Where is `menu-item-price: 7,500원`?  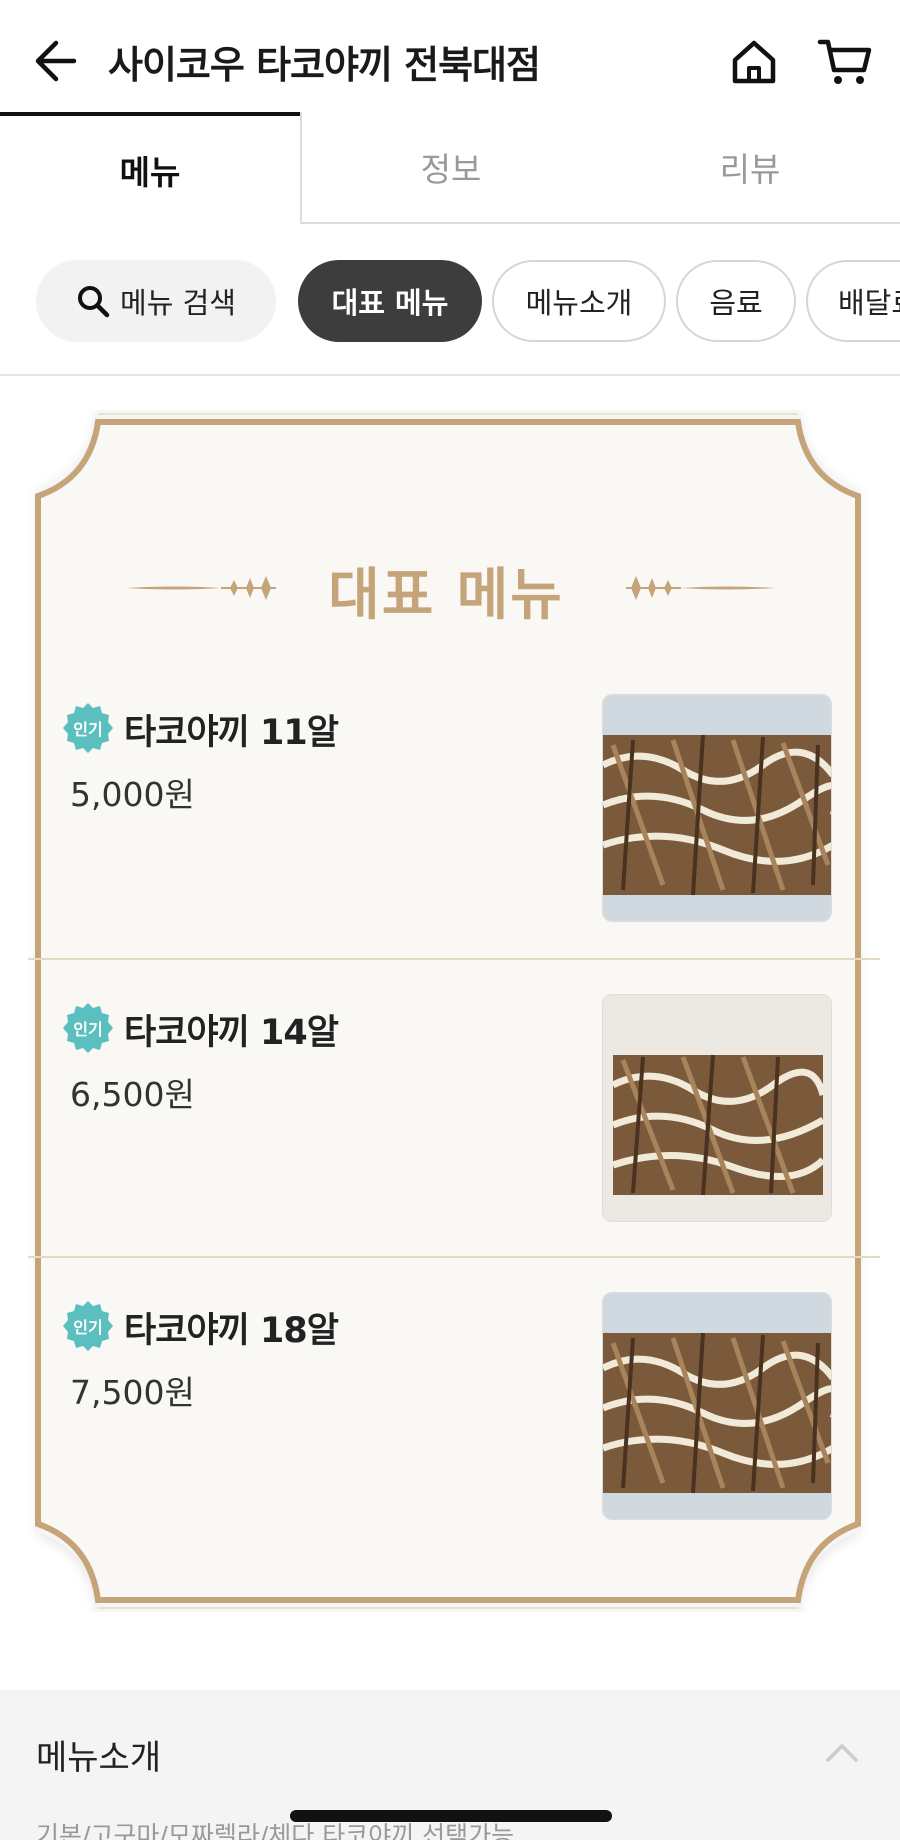 menu-item-price: 7,500원 is located at coordinates (132, 1392).